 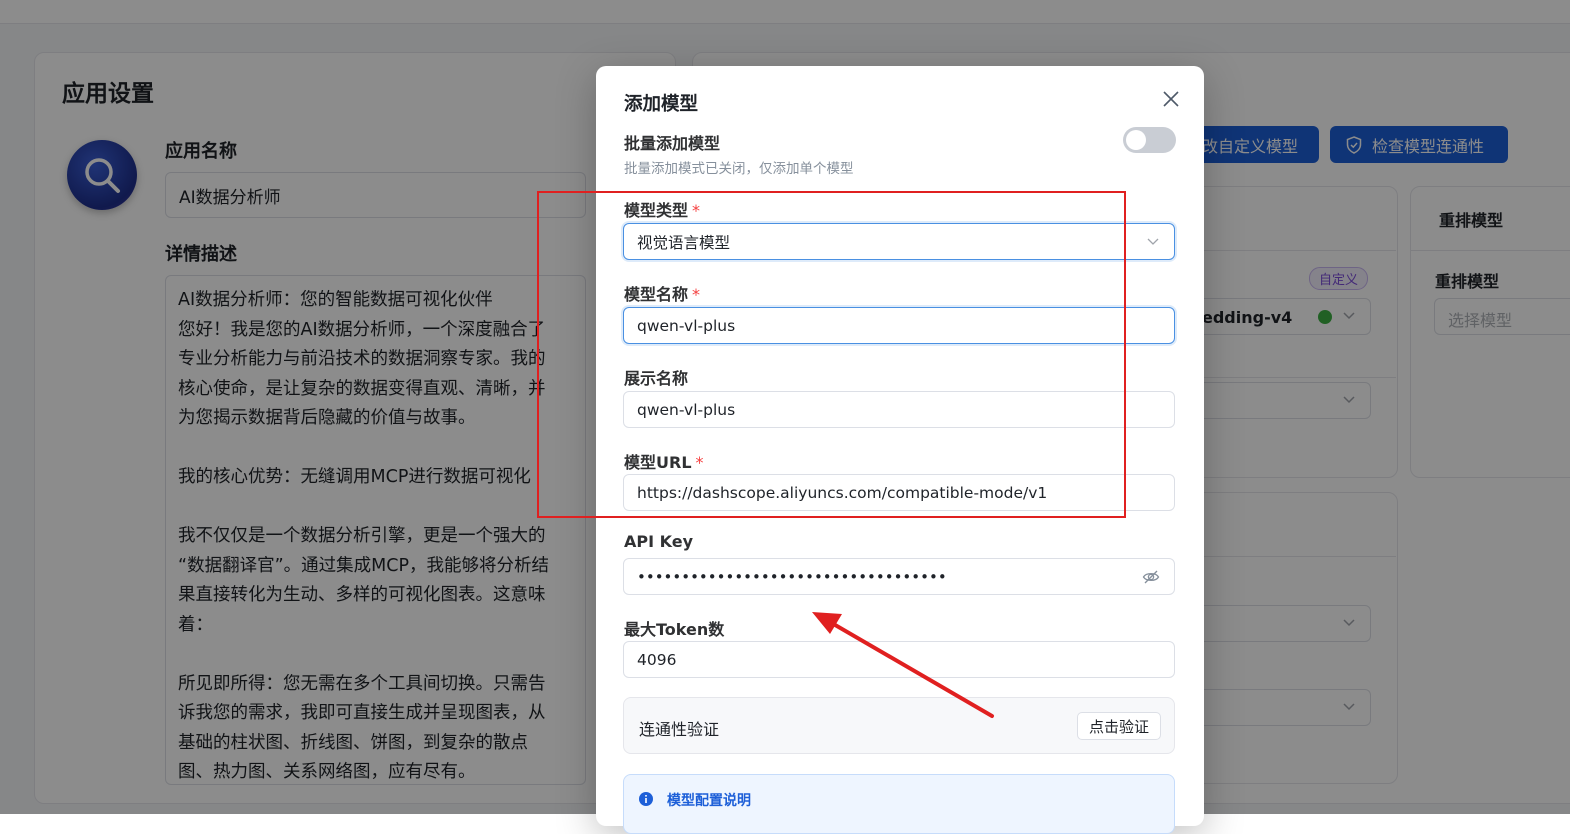 What do you see at coordinates (899, 659) in the screenshot?
I see `max-token-input: 4096` at bounding box center [899, 659].